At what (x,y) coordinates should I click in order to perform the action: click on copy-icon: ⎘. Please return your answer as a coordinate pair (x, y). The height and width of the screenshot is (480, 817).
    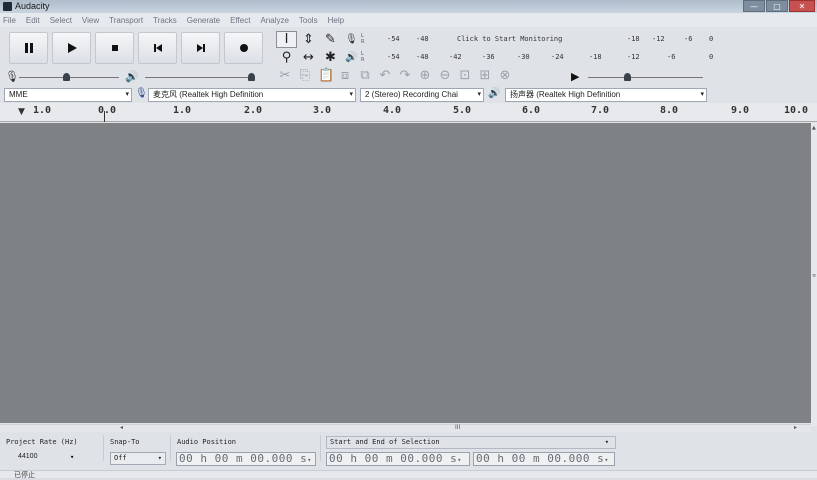
    Looking at the image, I should click on (305, 75).